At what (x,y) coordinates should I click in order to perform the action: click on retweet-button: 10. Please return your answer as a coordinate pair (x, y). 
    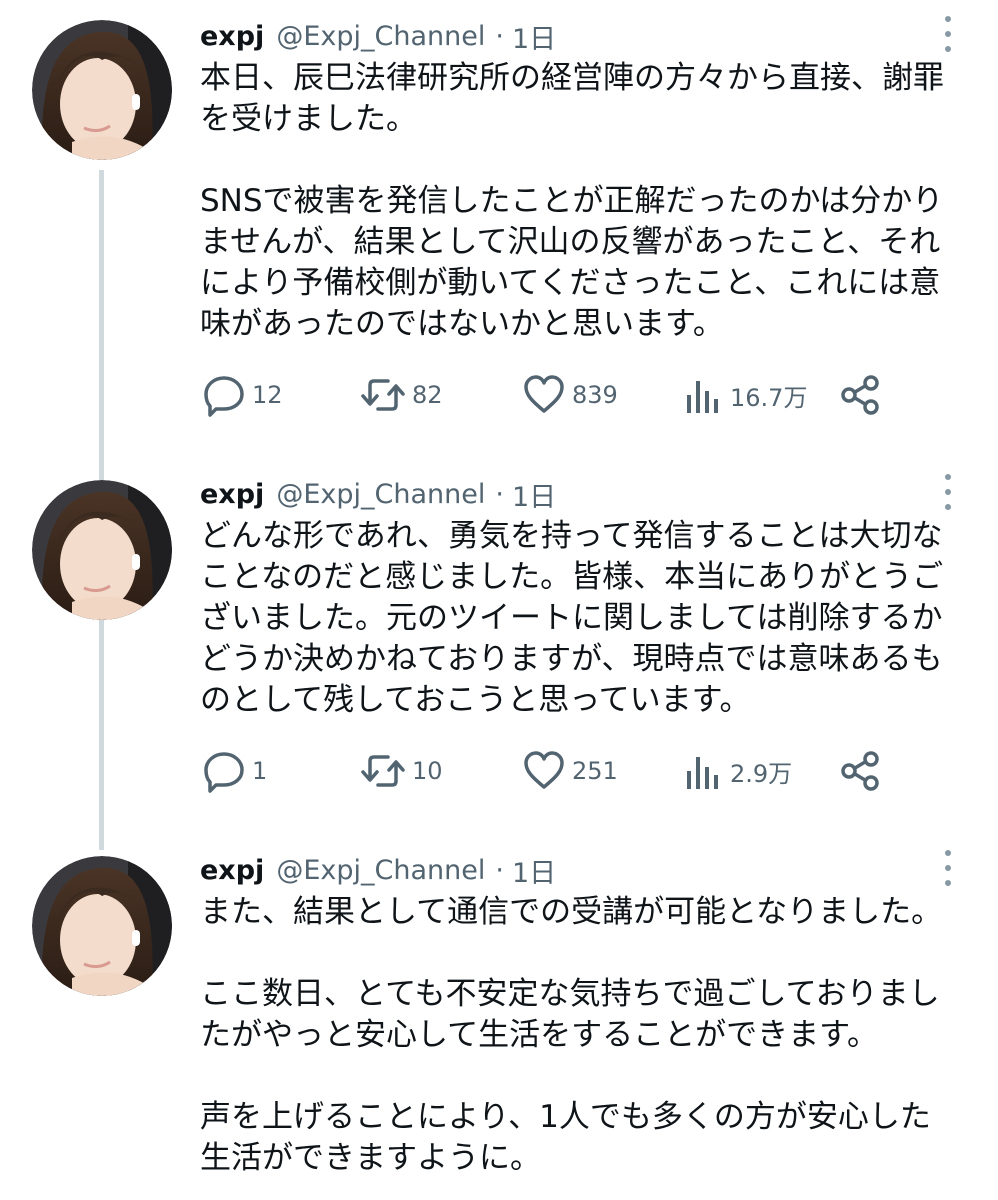
    Looking at the image, I should click on (401, 771).